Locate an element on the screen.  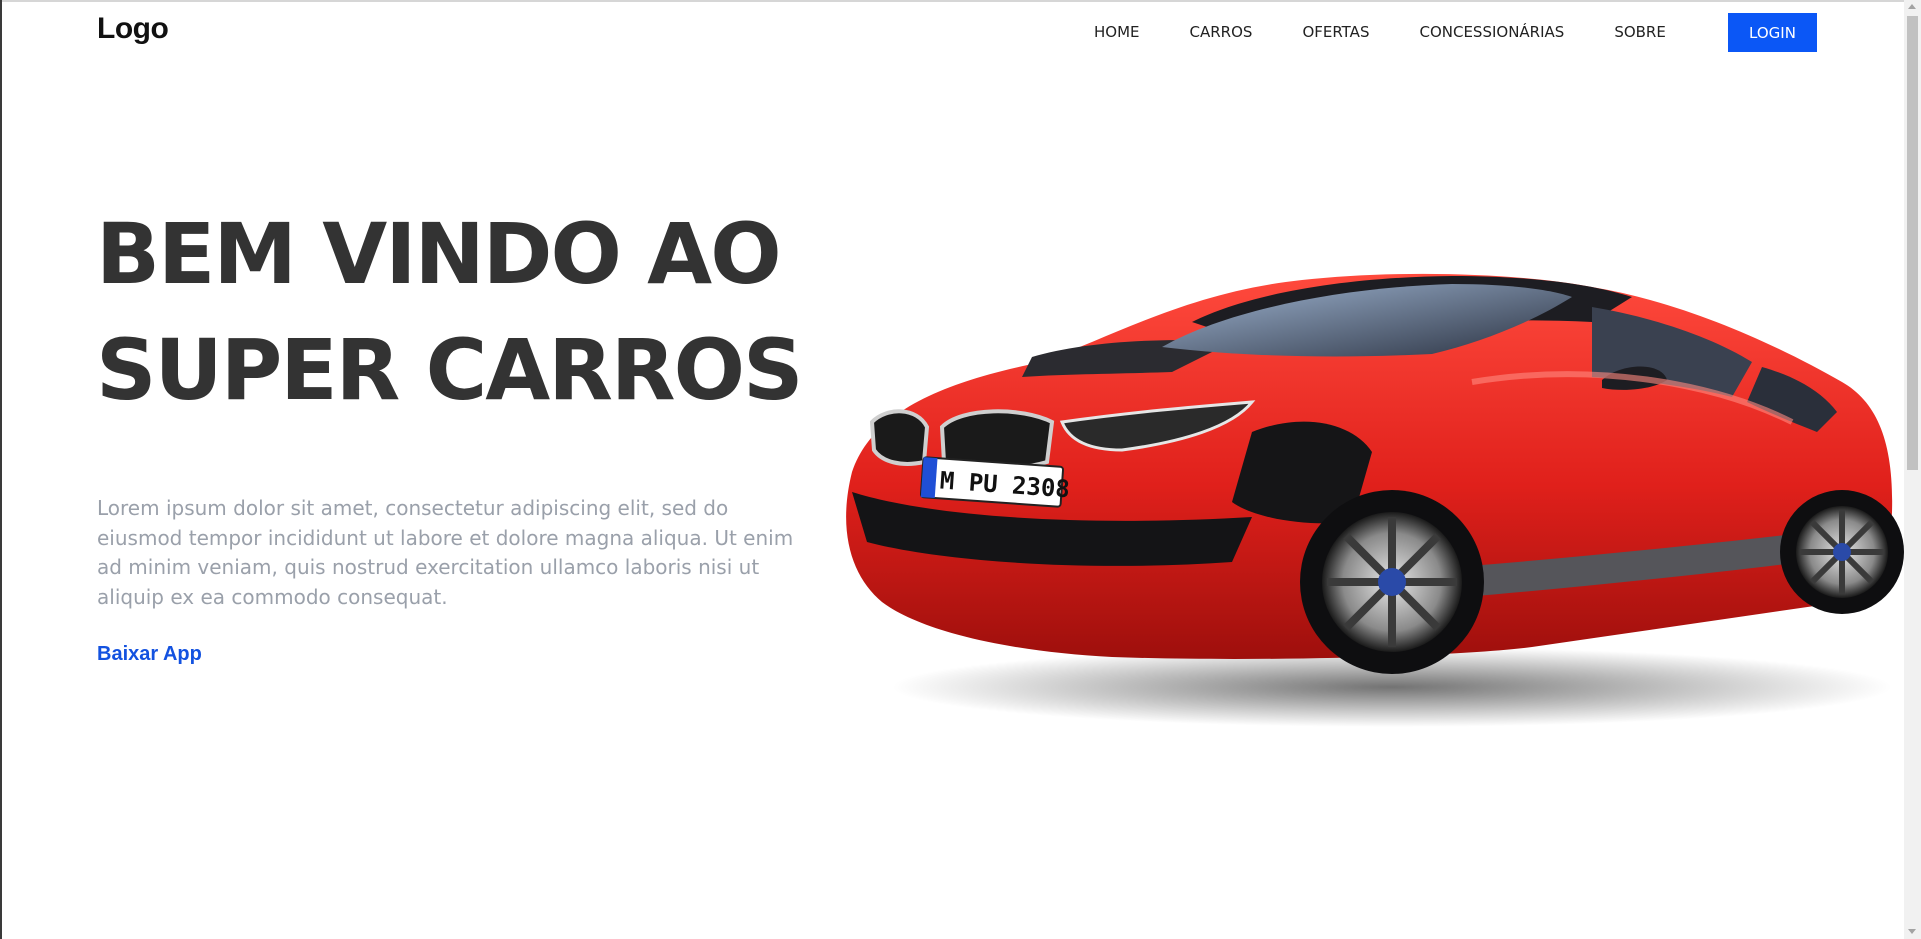
window-left-border is located at coordinates (1, 469).